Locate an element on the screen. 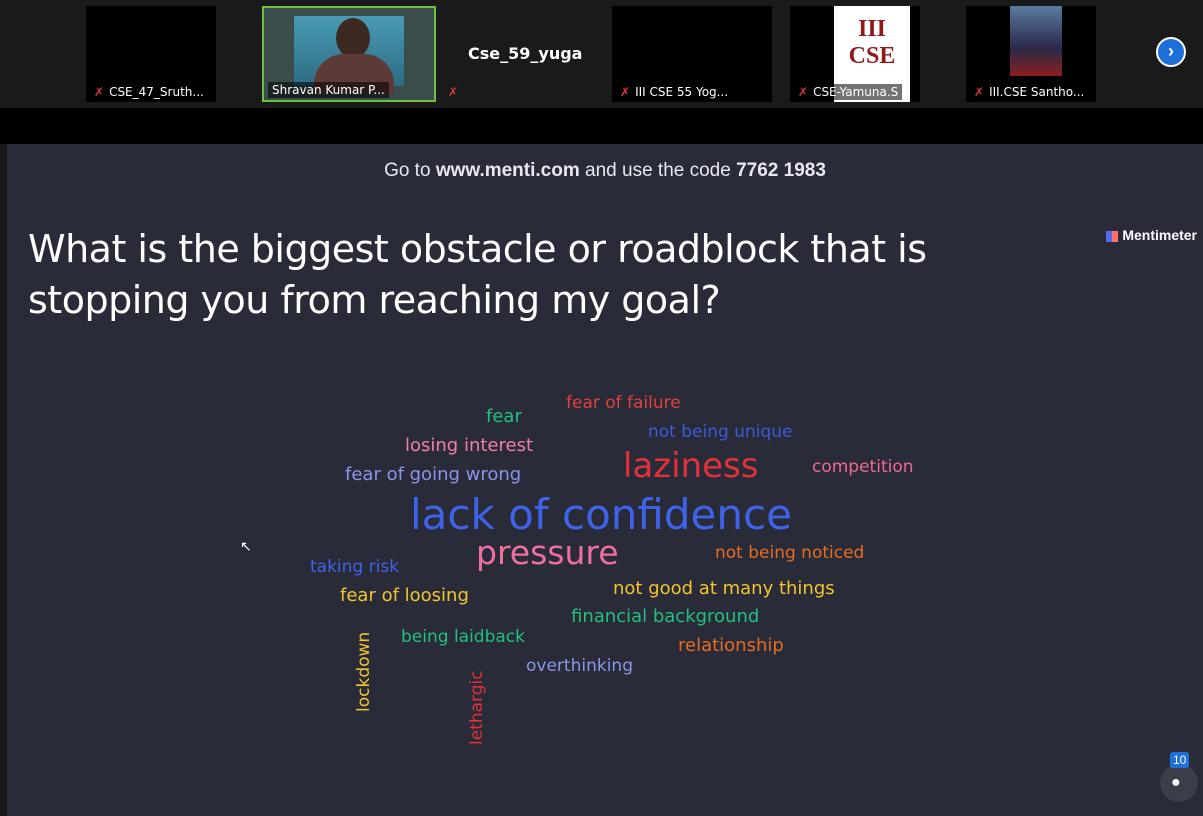 The height and width of the screenshot is (816, 1203). participant-tile: ✗ Cse_59_yuga is located at coordinates (524, 54).